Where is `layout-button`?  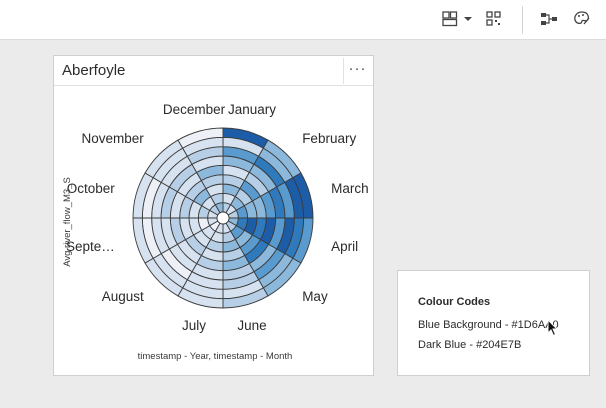
layout-button is located at coordinates (458, 19).